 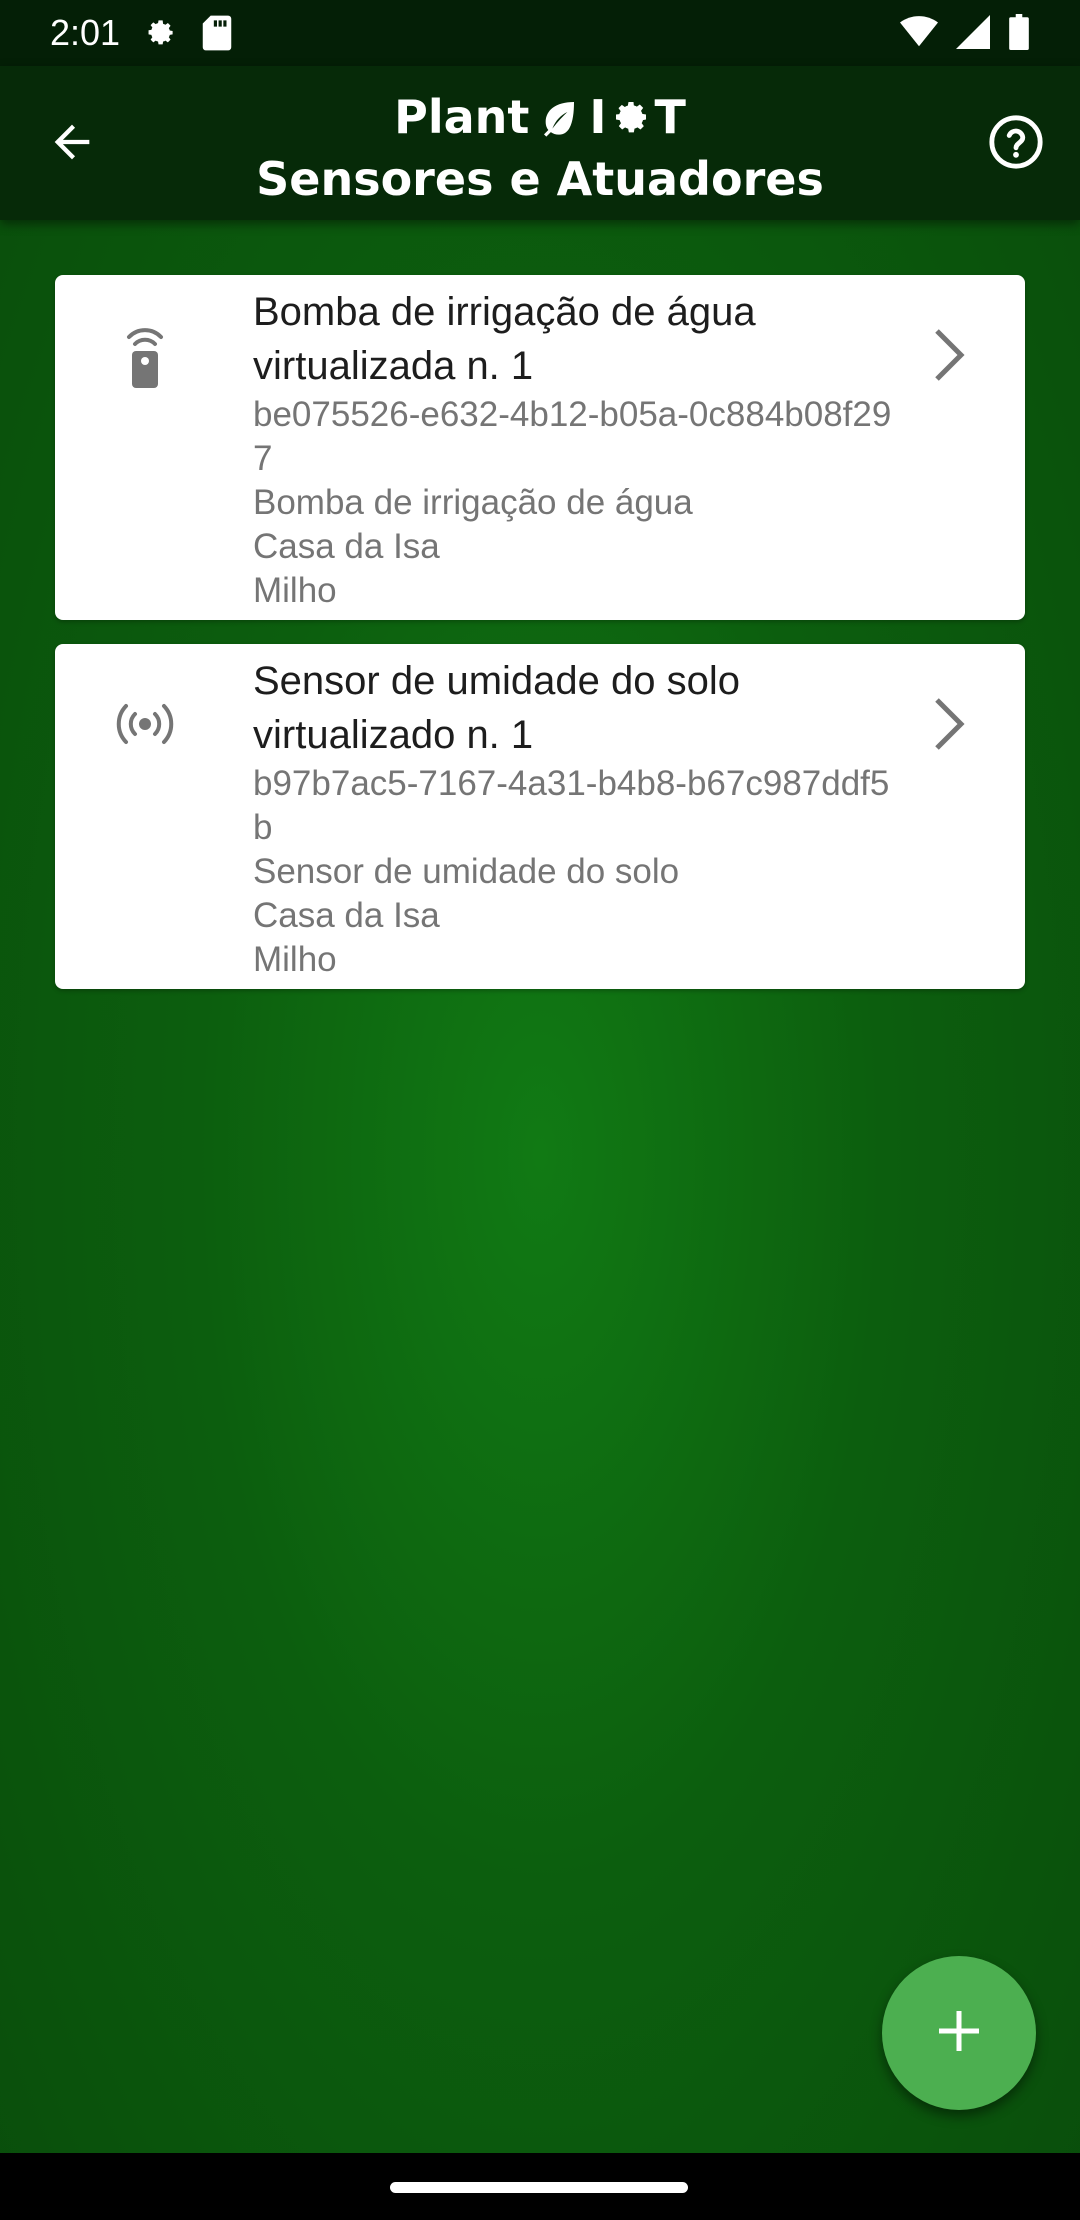 I want to click on back-arrow-icon, so click(x=72, y=144).